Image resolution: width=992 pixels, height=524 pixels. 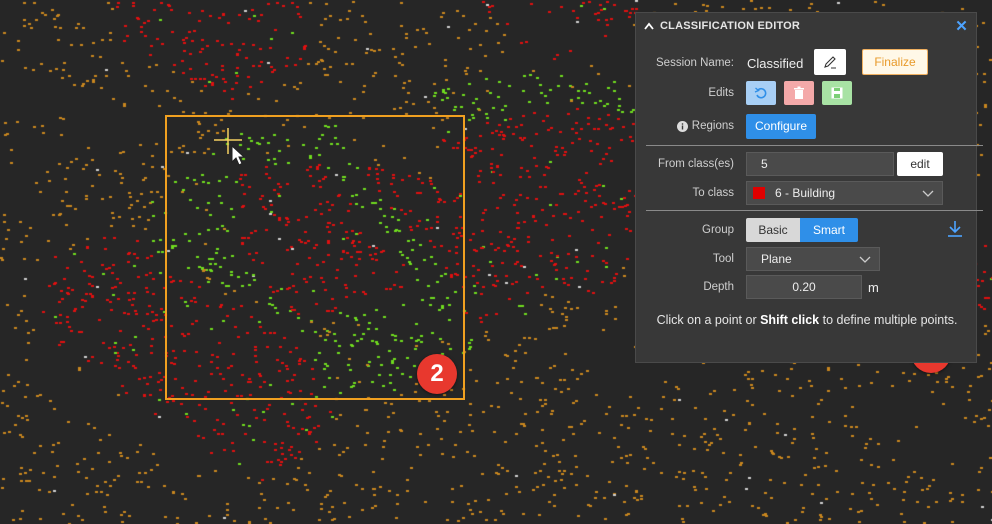 What do you see at coordinates (437, 374) in the screenshot?
I see `callout-badge-2: 2` at bounding box center [437, 374].